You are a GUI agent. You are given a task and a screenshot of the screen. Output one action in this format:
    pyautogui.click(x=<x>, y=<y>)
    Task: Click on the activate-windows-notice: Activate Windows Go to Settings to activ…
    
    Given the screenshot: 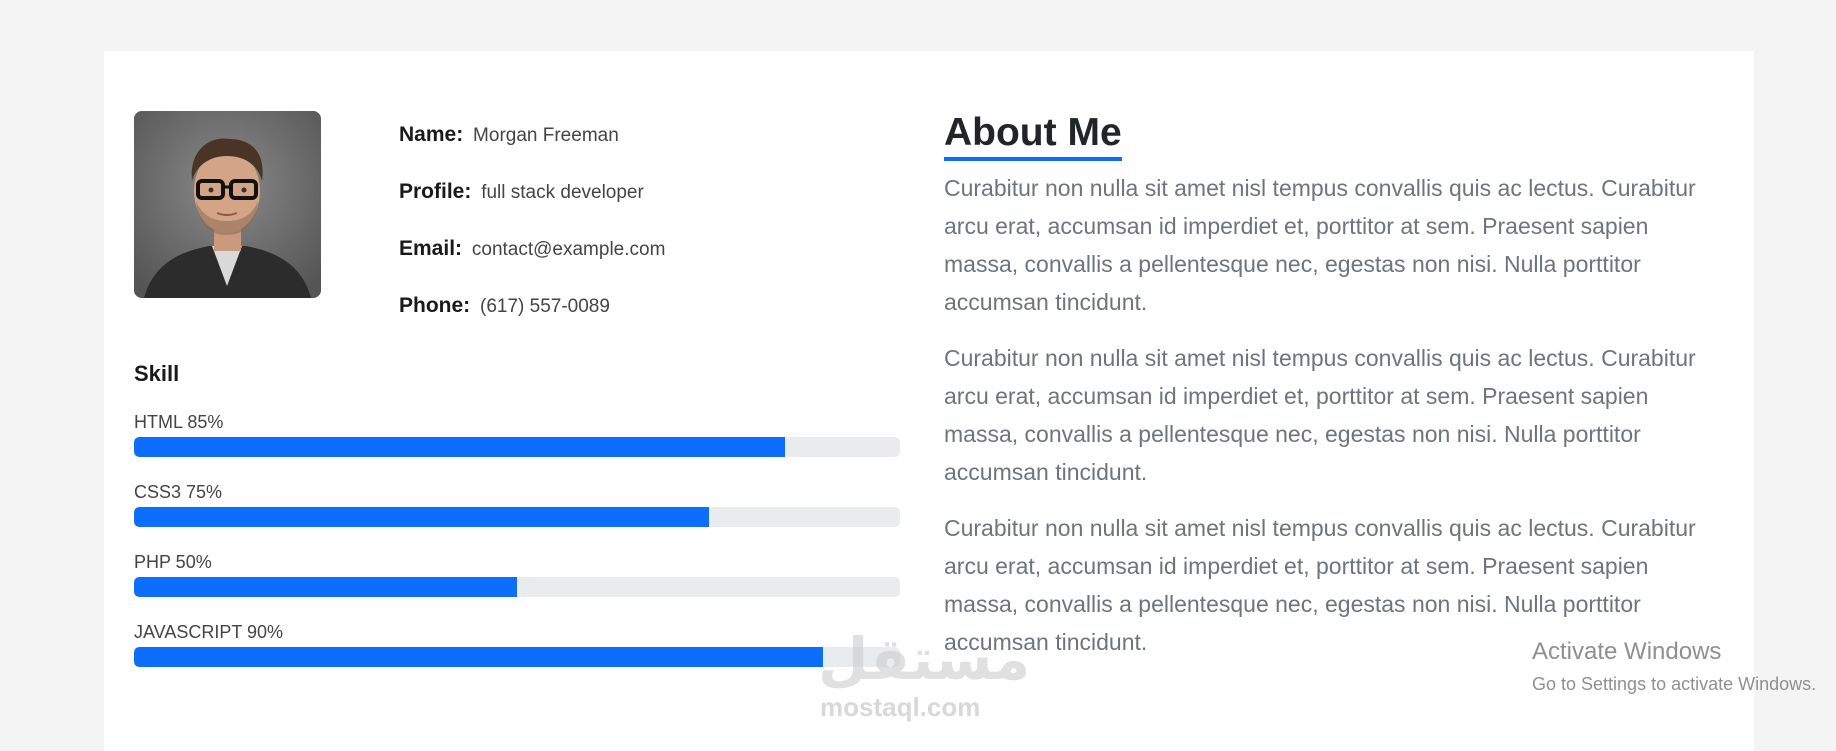 What is the action you would take?
    pyautogui.click(x=1674, y=666)
    